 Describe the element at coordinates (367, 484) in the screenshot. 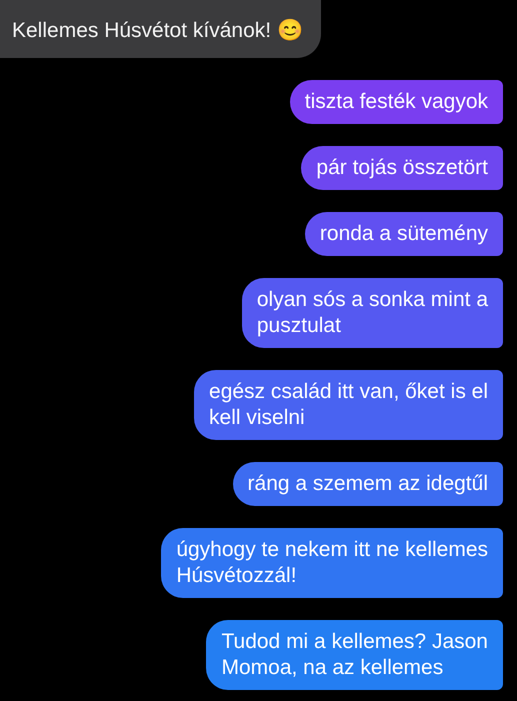

I see `message-bubble: ráng a szemem az idegtűl` at that location.